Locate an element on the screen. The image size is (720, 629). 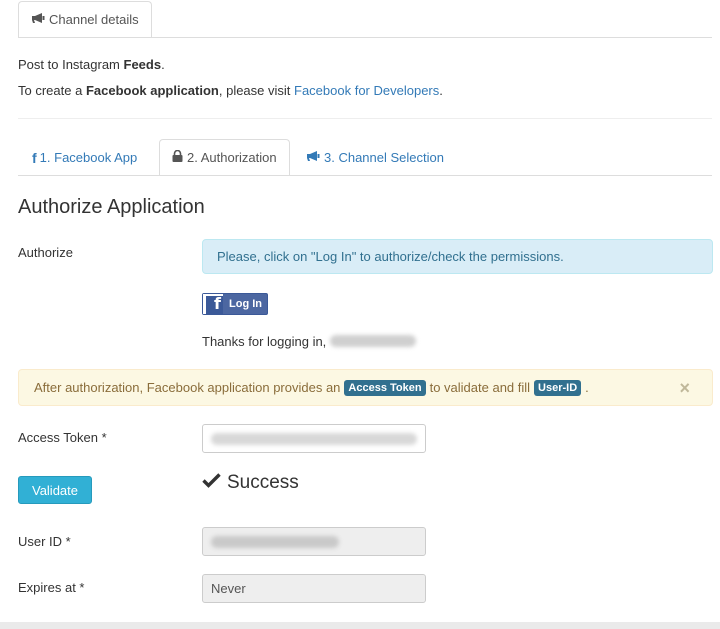
expires-at-input: Never is located at coordinates (314, 588).